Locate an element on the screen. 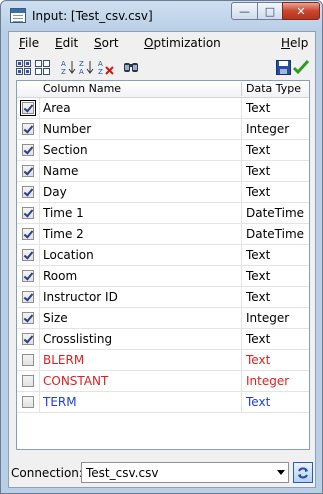 This screenshot has height=494, width=323. connection-dropdown: Test_csv.csv is located at coordinates (185, 472).